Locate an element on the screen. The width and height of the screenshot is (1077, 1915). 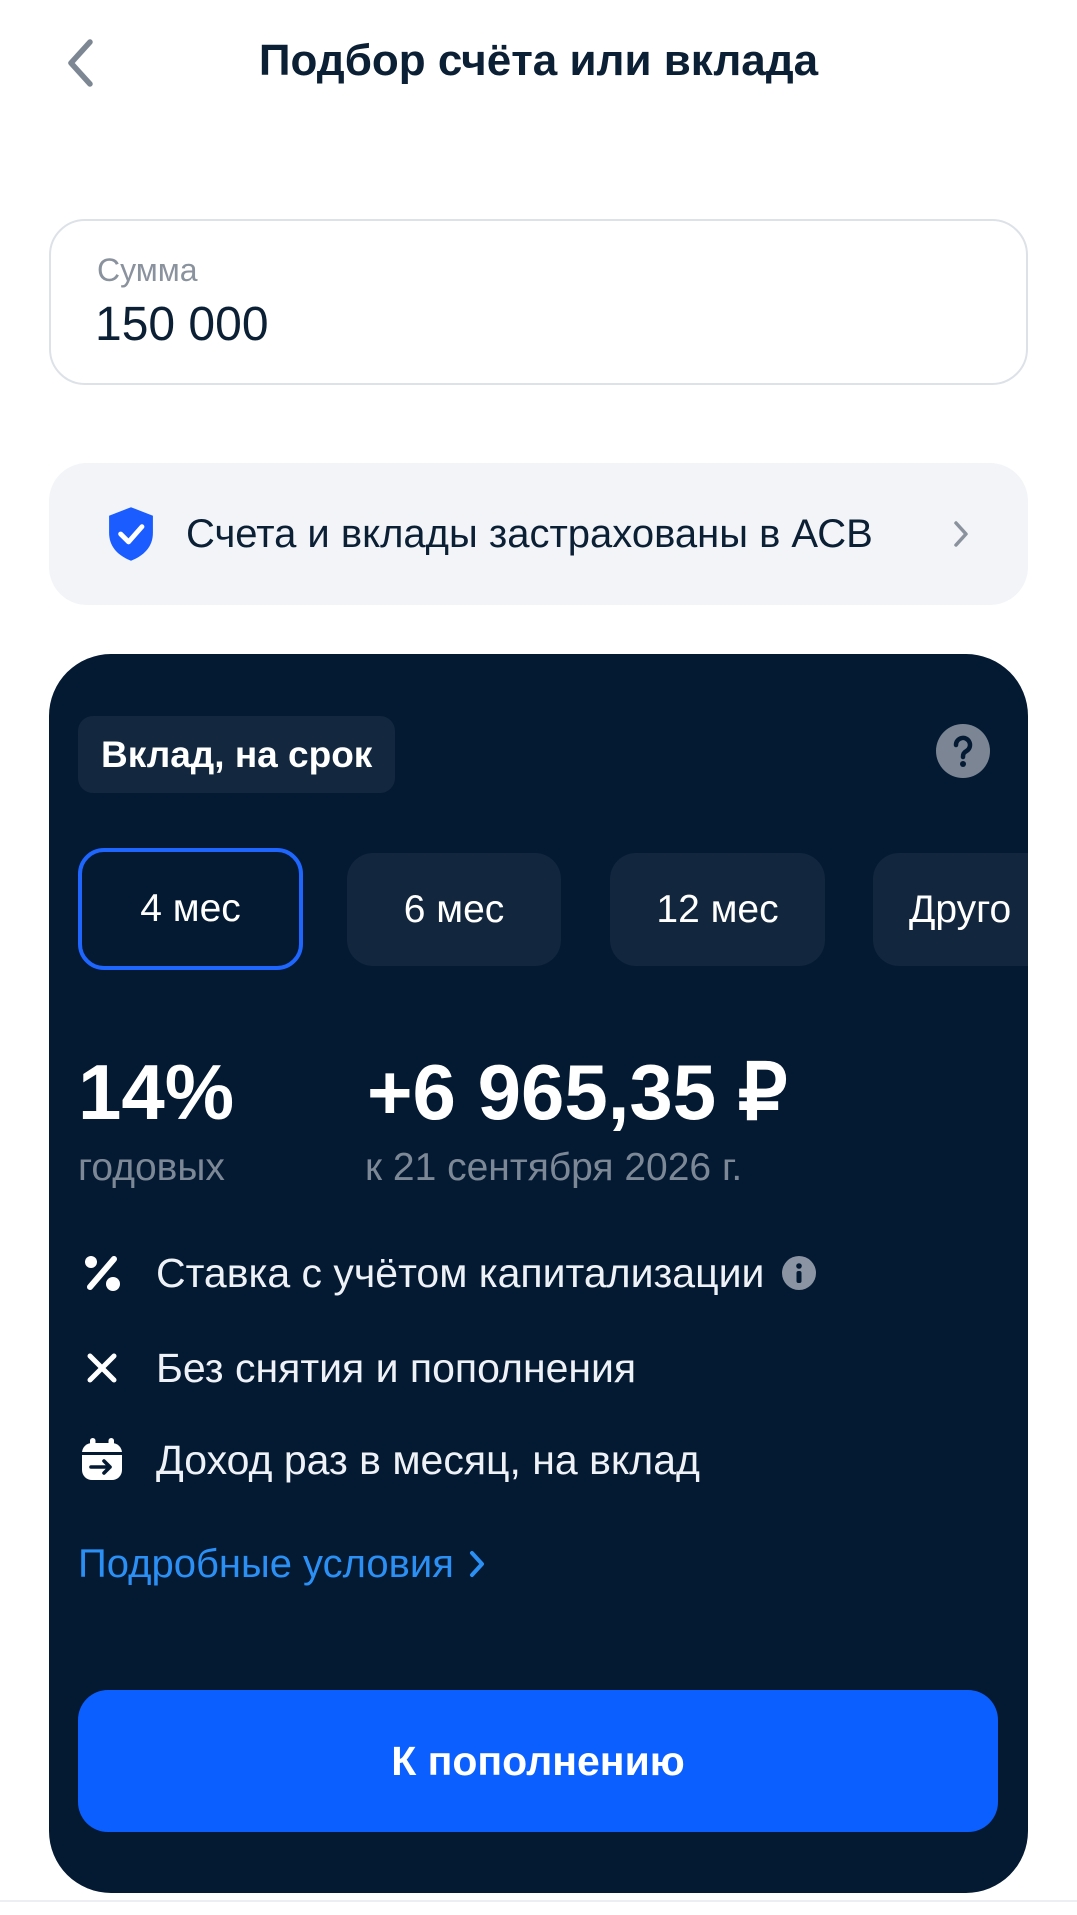
page-title: Подбор счёта или вклада is located at coordinates (538, 60).